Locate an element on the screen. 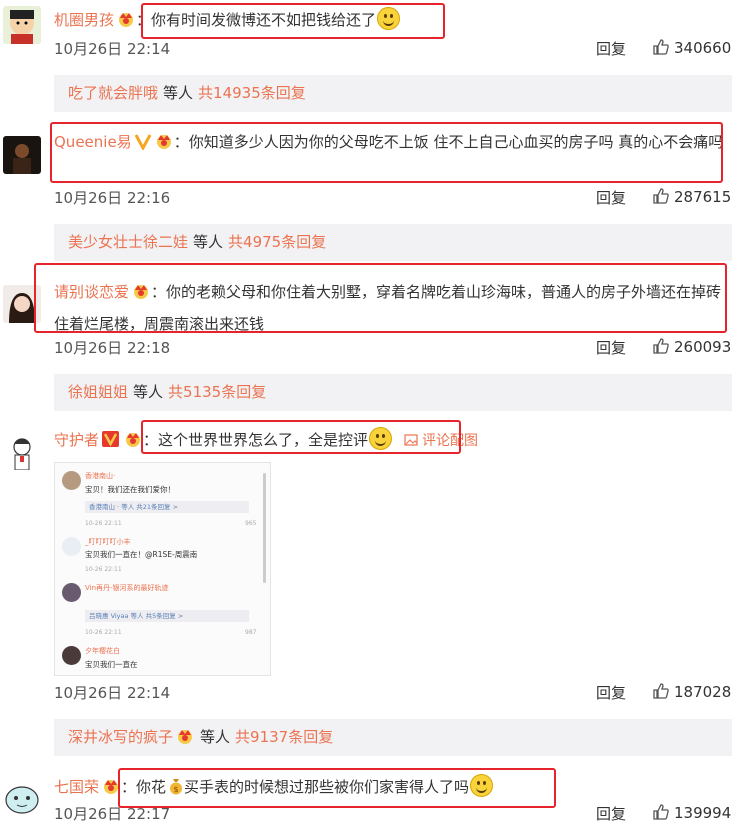  reply-count-link: 共9137条回复 is located at coordinates (284, 737).